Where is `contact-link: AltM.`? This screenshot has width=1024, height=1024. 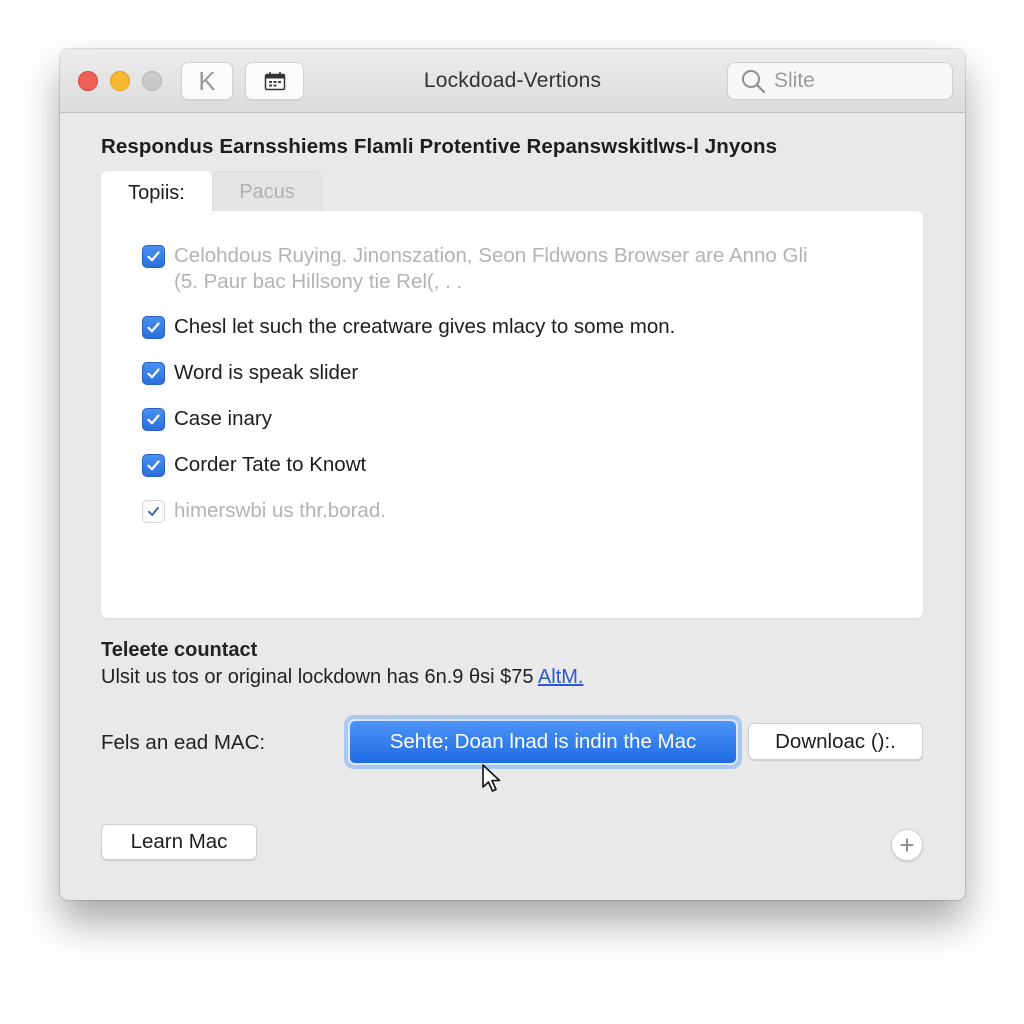 contact-link: AltM. is located at coordinates (561, 677).